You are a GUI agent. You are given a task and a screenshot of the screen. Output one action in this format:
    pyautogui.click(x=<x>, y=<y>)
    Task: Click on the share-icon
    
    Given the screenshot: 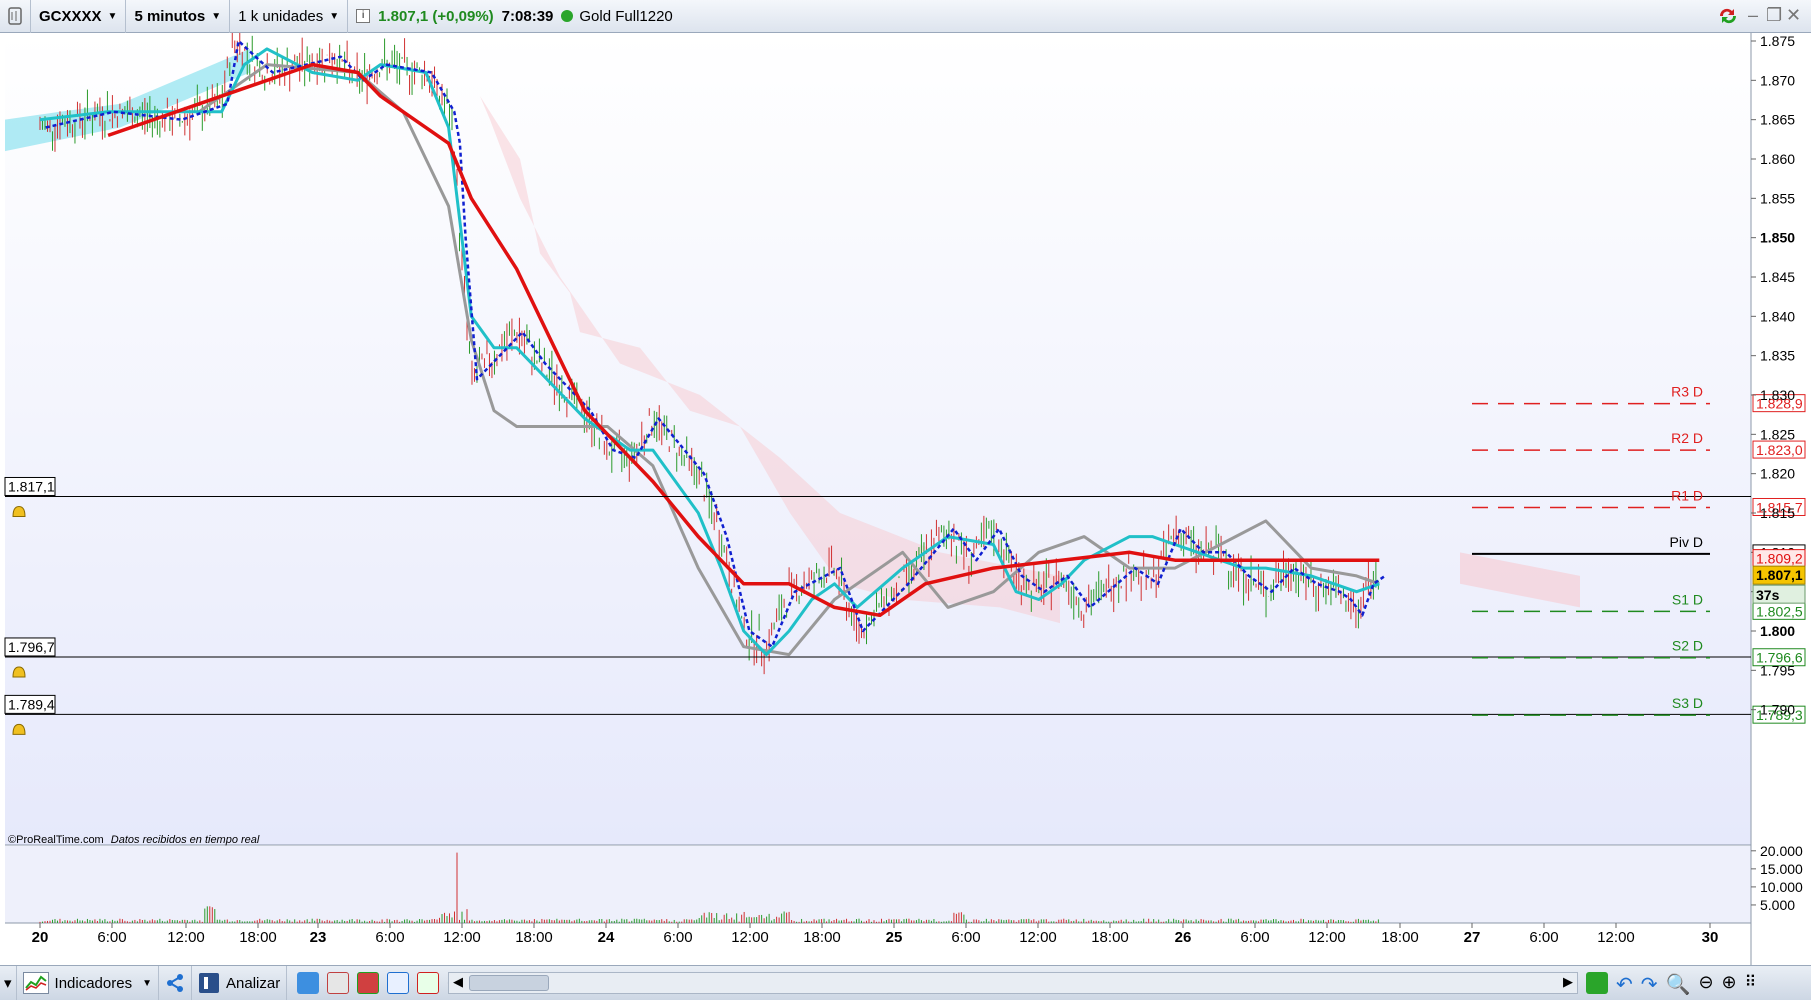 What is the action you would take?
    pyautogui.click(x=175, y=983)
    